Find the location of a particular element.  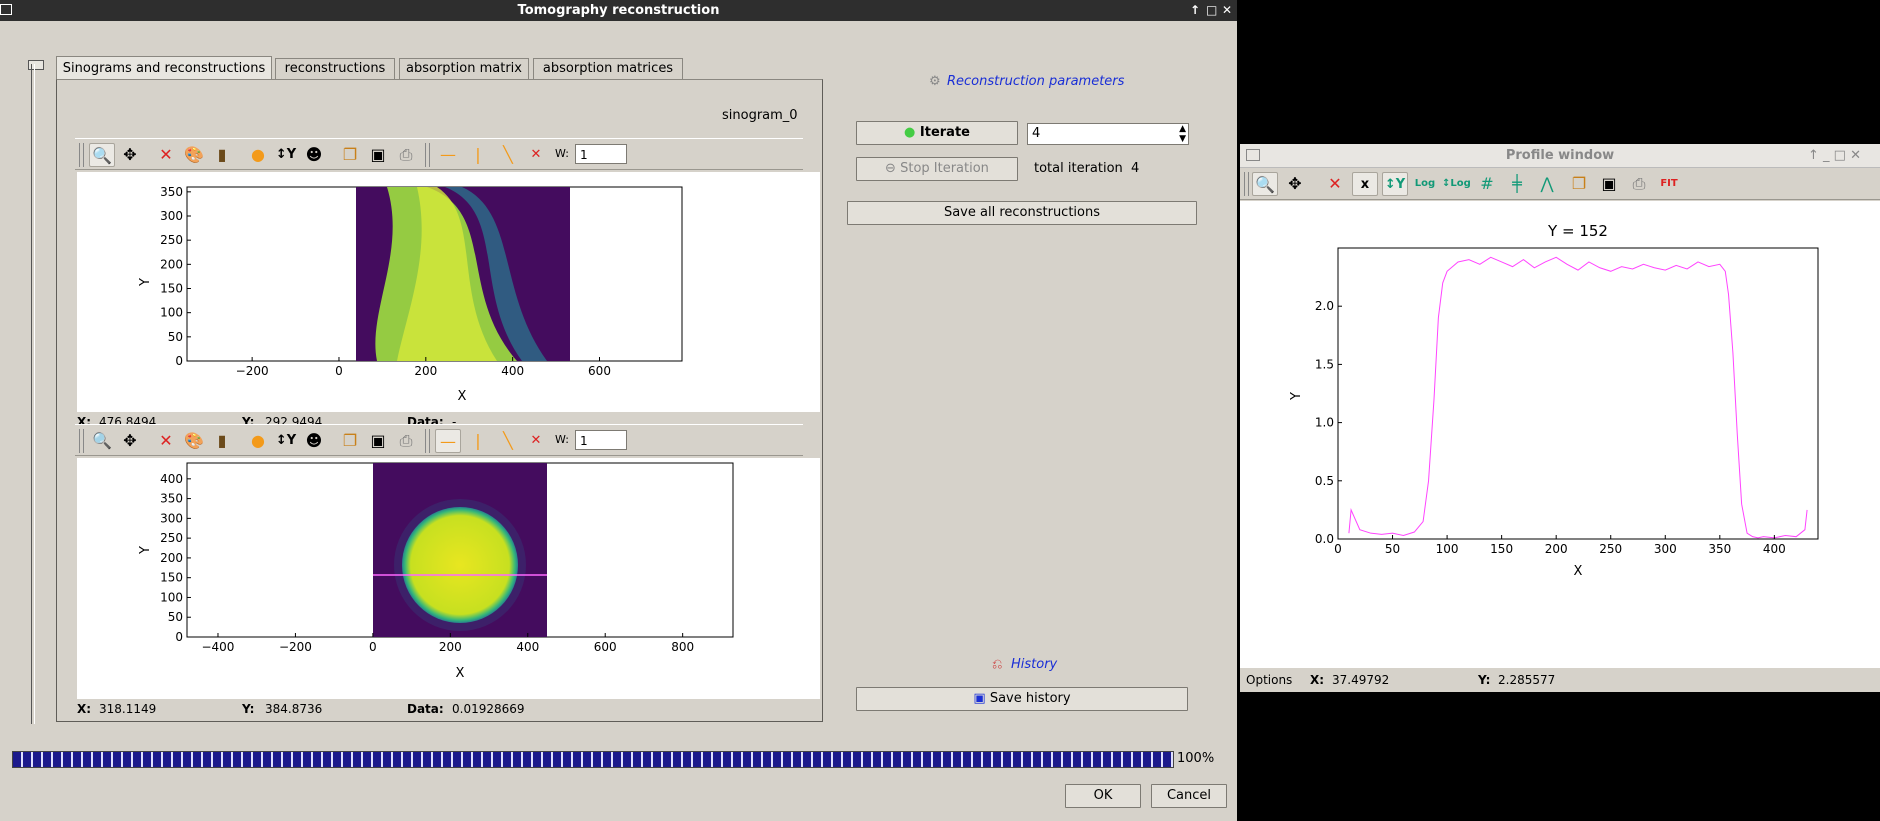

spin-arrows-icon: ▲ ▼ is located at coordinates (1182, 134).